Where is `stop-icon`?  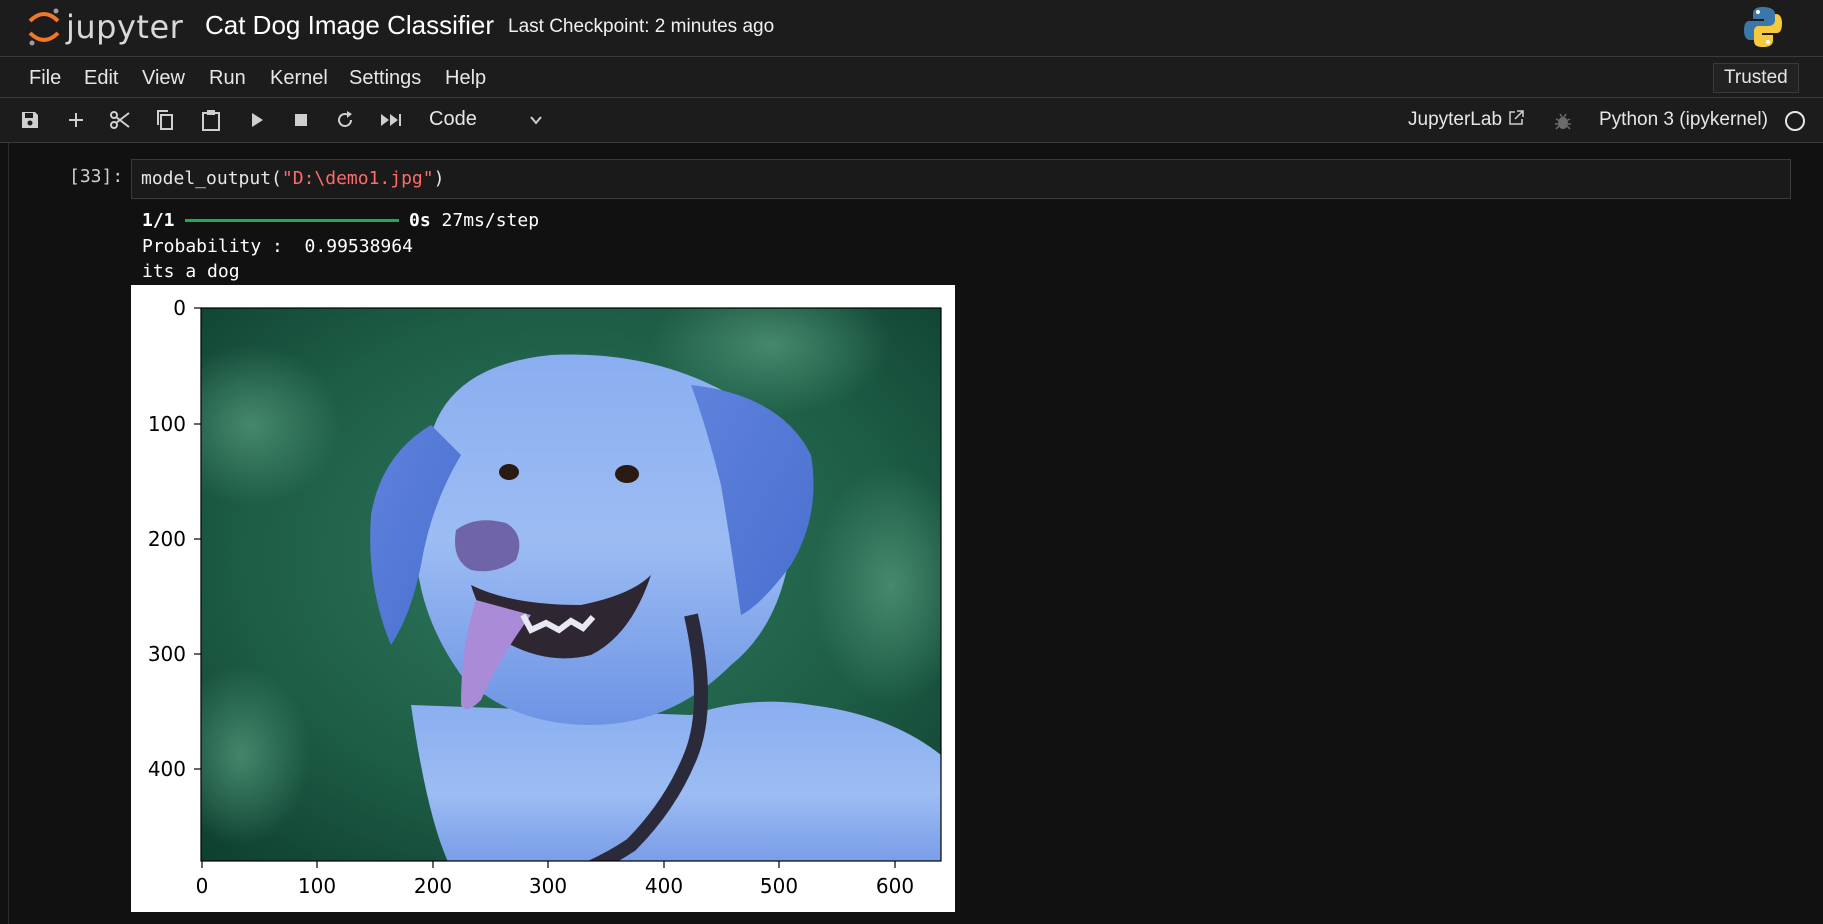
stop-icon is located at coordinates (301, 120).